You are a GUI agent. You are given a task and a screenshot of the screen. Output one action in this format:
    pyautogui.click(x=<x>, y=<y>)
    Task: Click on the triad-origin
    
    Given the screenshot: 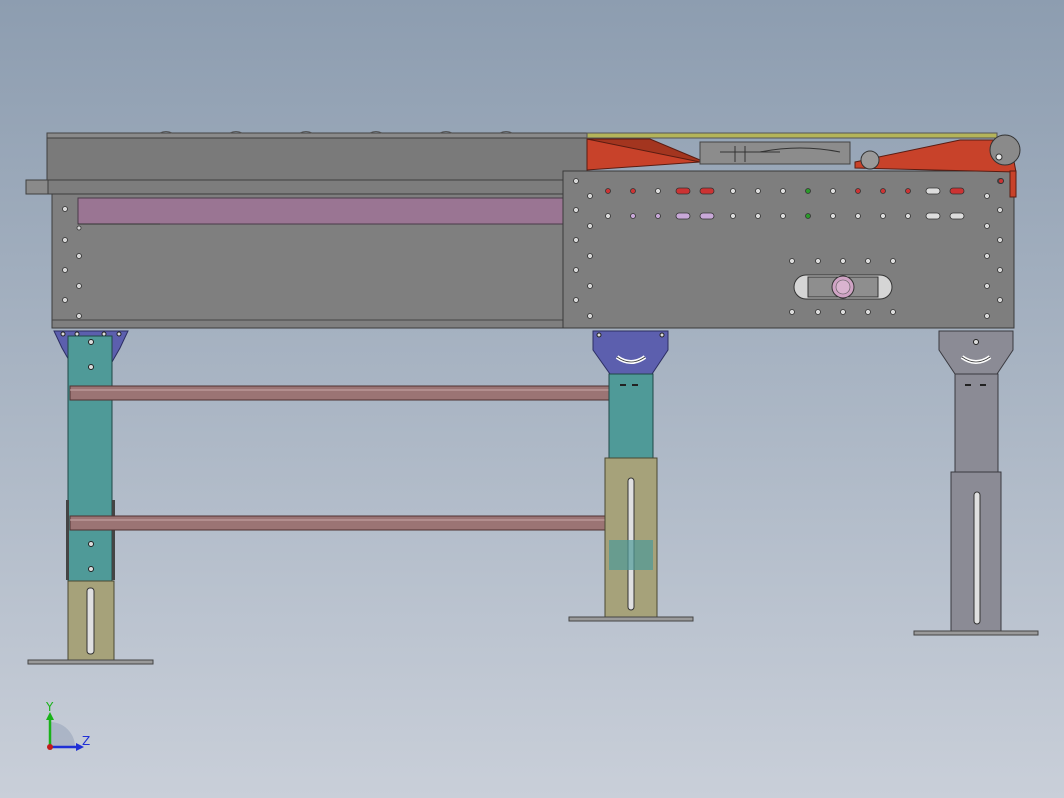 What is the action you would take?
    pyautogui.click(x=50, y=747)
    